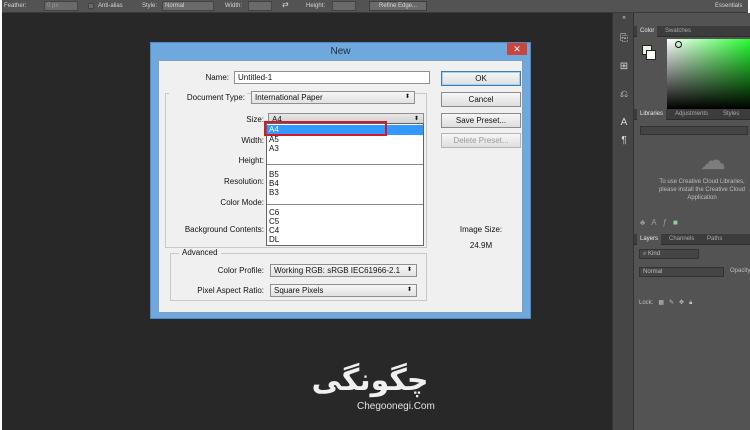 The height and width of the screenshot is (430, 750). Describe the element at coordinates (481, 245) in the screenshot. I see `image-size-value: 24.9M` at that location.